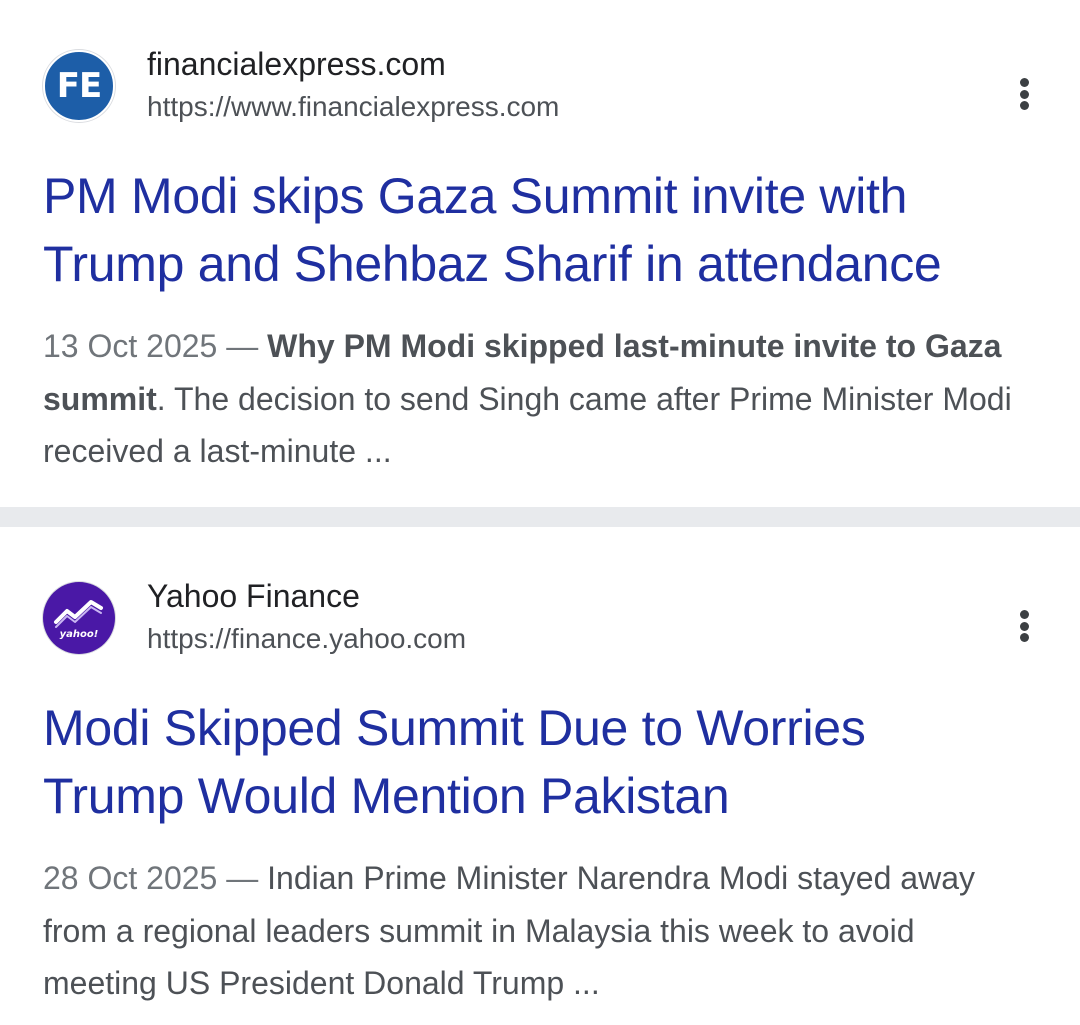 This screenshot has height=1025, width=1080. I want to click on result-date: 13 Oct 2025, so click(130, 346).